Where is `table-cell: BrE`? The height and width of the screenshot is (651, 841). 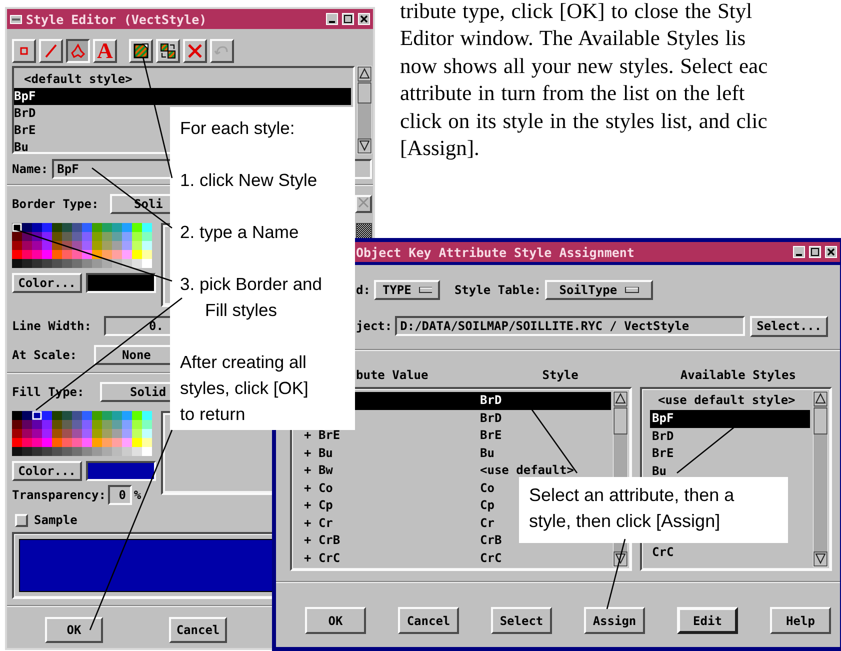 table-cell: BrE is located at coordinates (491, 435).